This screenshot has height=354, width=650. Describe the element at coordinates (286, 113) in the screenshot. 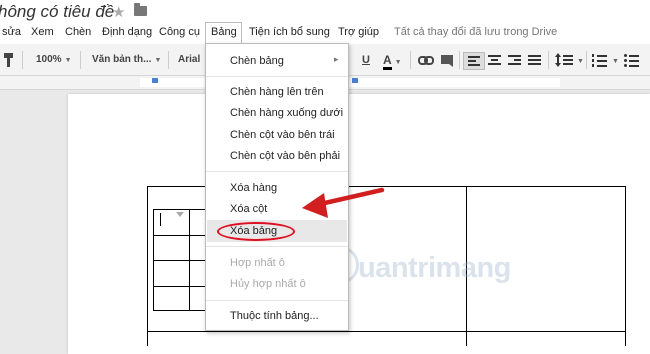

I see `menu-item-insert-row-below: Chèn hàng xuống dưới` at that location.